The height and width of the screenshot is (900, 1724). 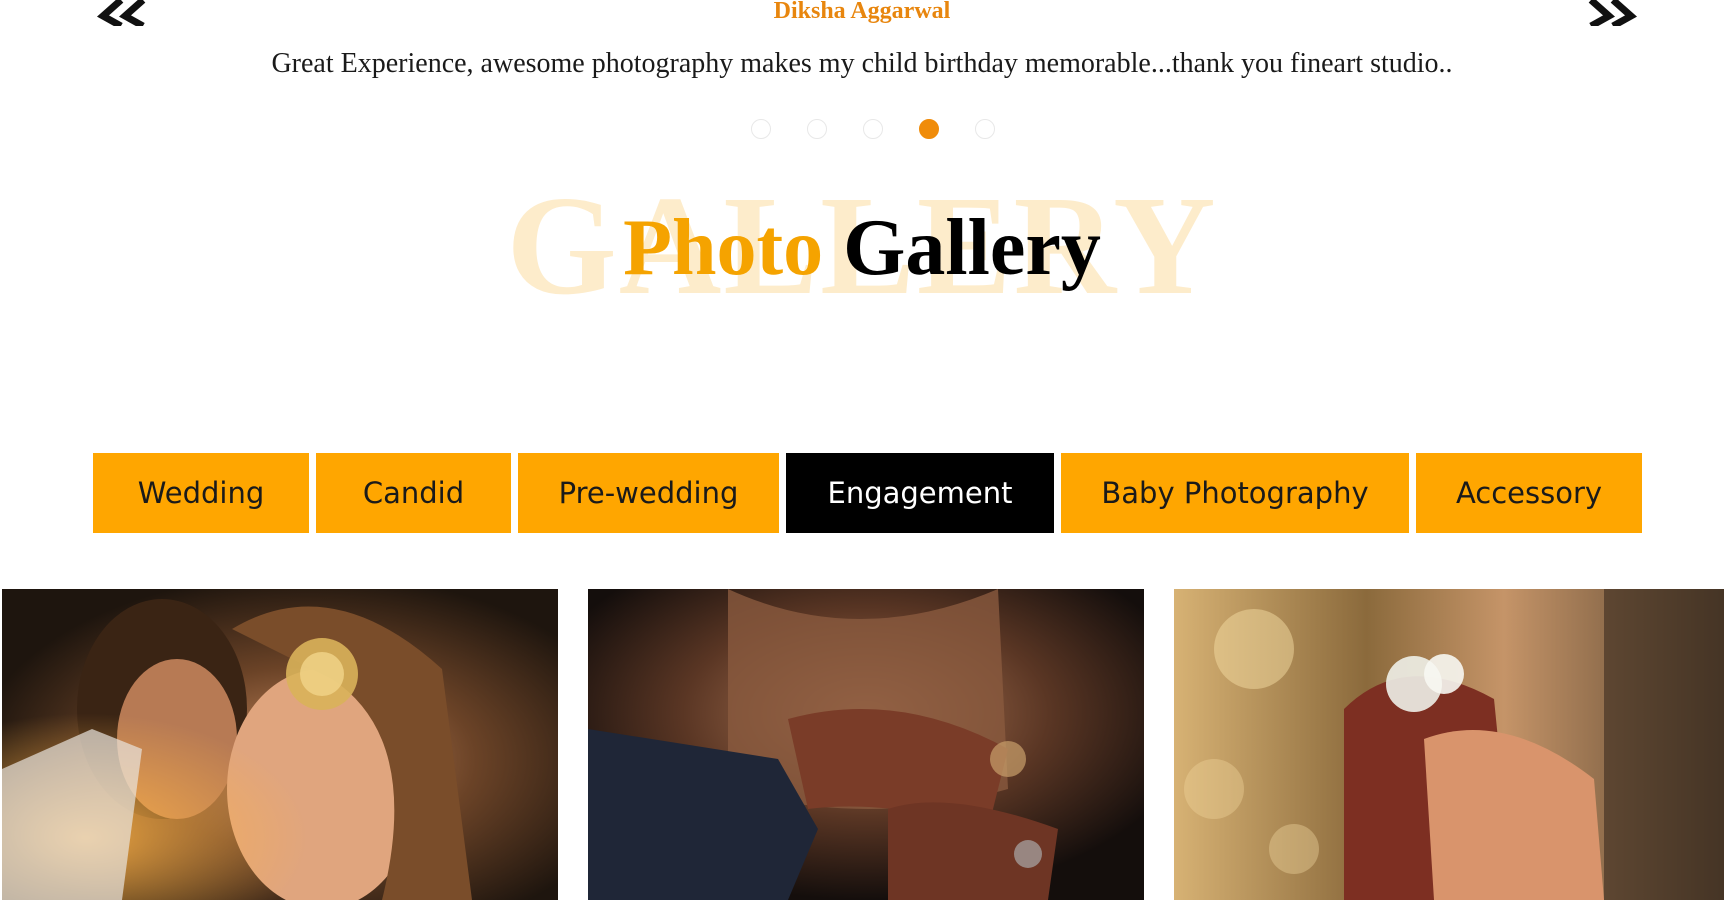 I want to click on couple-portrait-photo, so click(x=280, y=744).